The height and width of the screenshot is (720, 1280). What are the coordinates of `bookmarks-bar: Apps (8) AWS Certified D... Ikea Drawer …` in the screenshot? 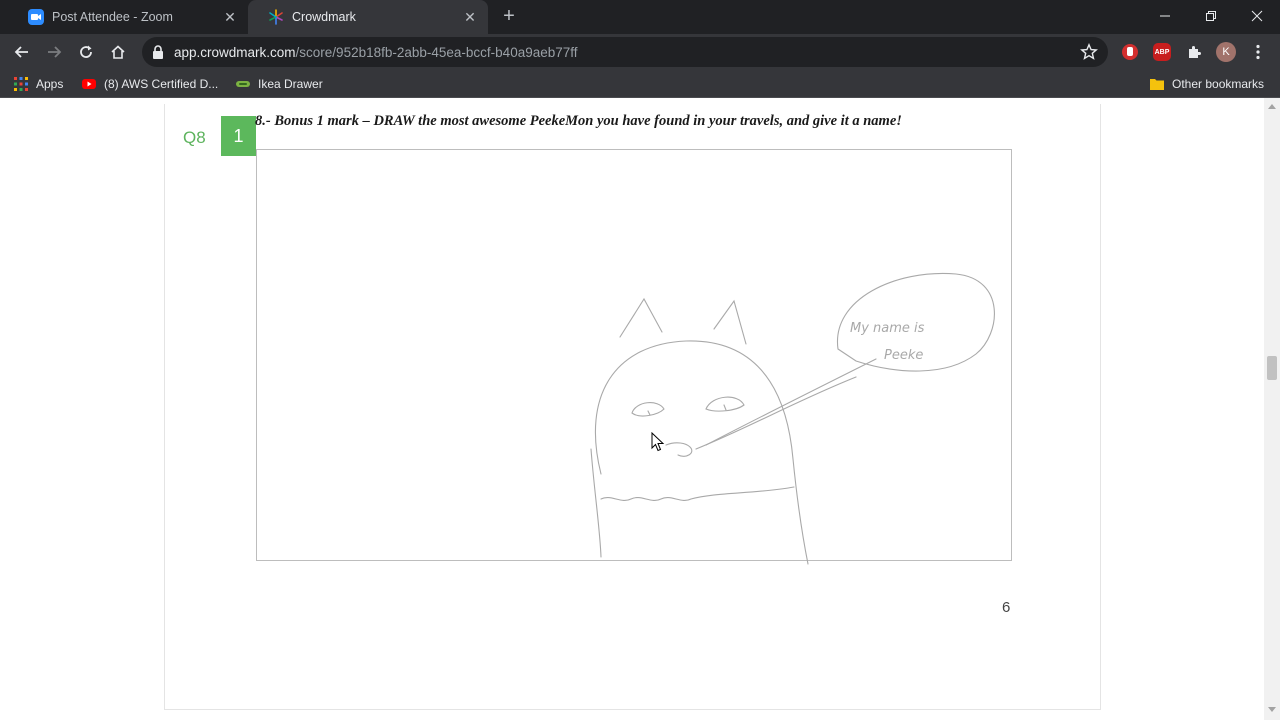 It's located at (640, 84).